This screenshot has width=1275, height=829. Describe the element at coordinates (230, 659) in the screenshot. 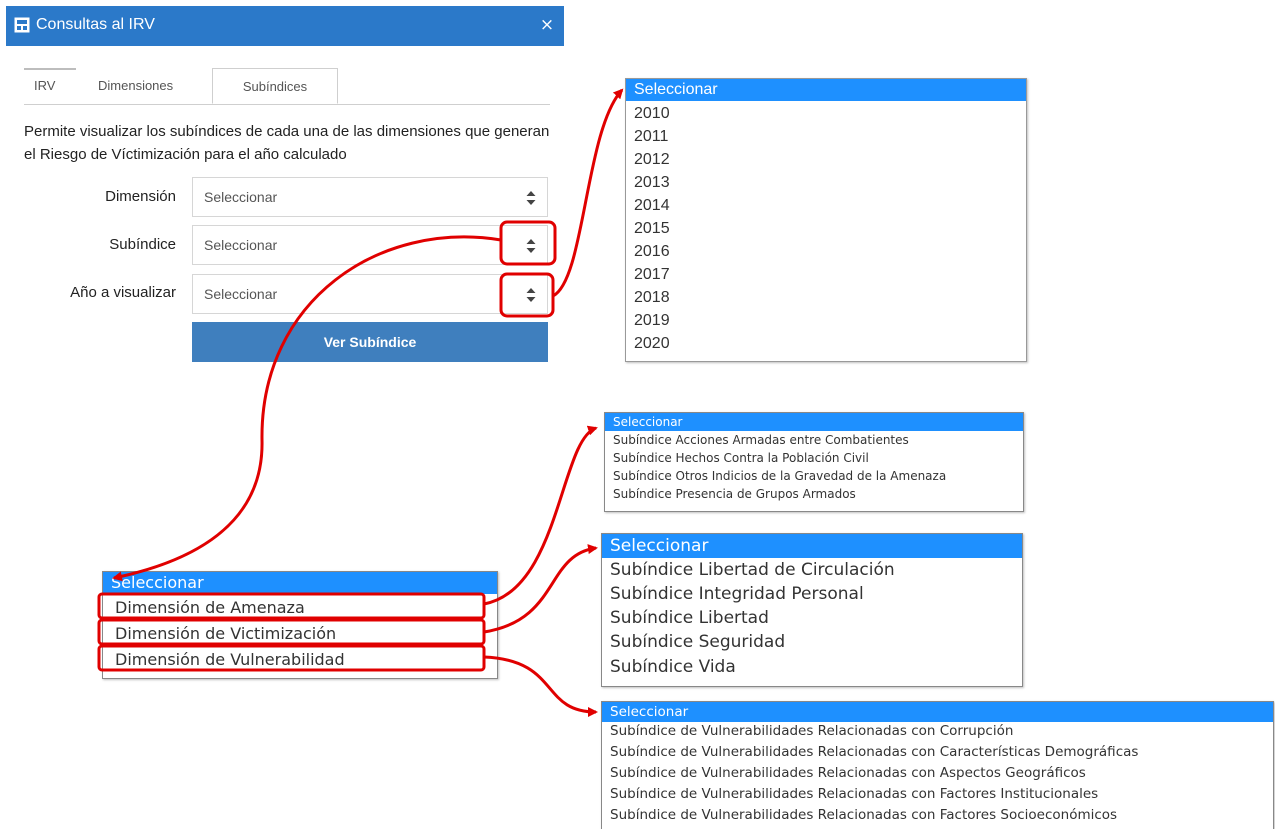

I see `dimension-option: Dimensión de Vulnerabilidad` at that location.